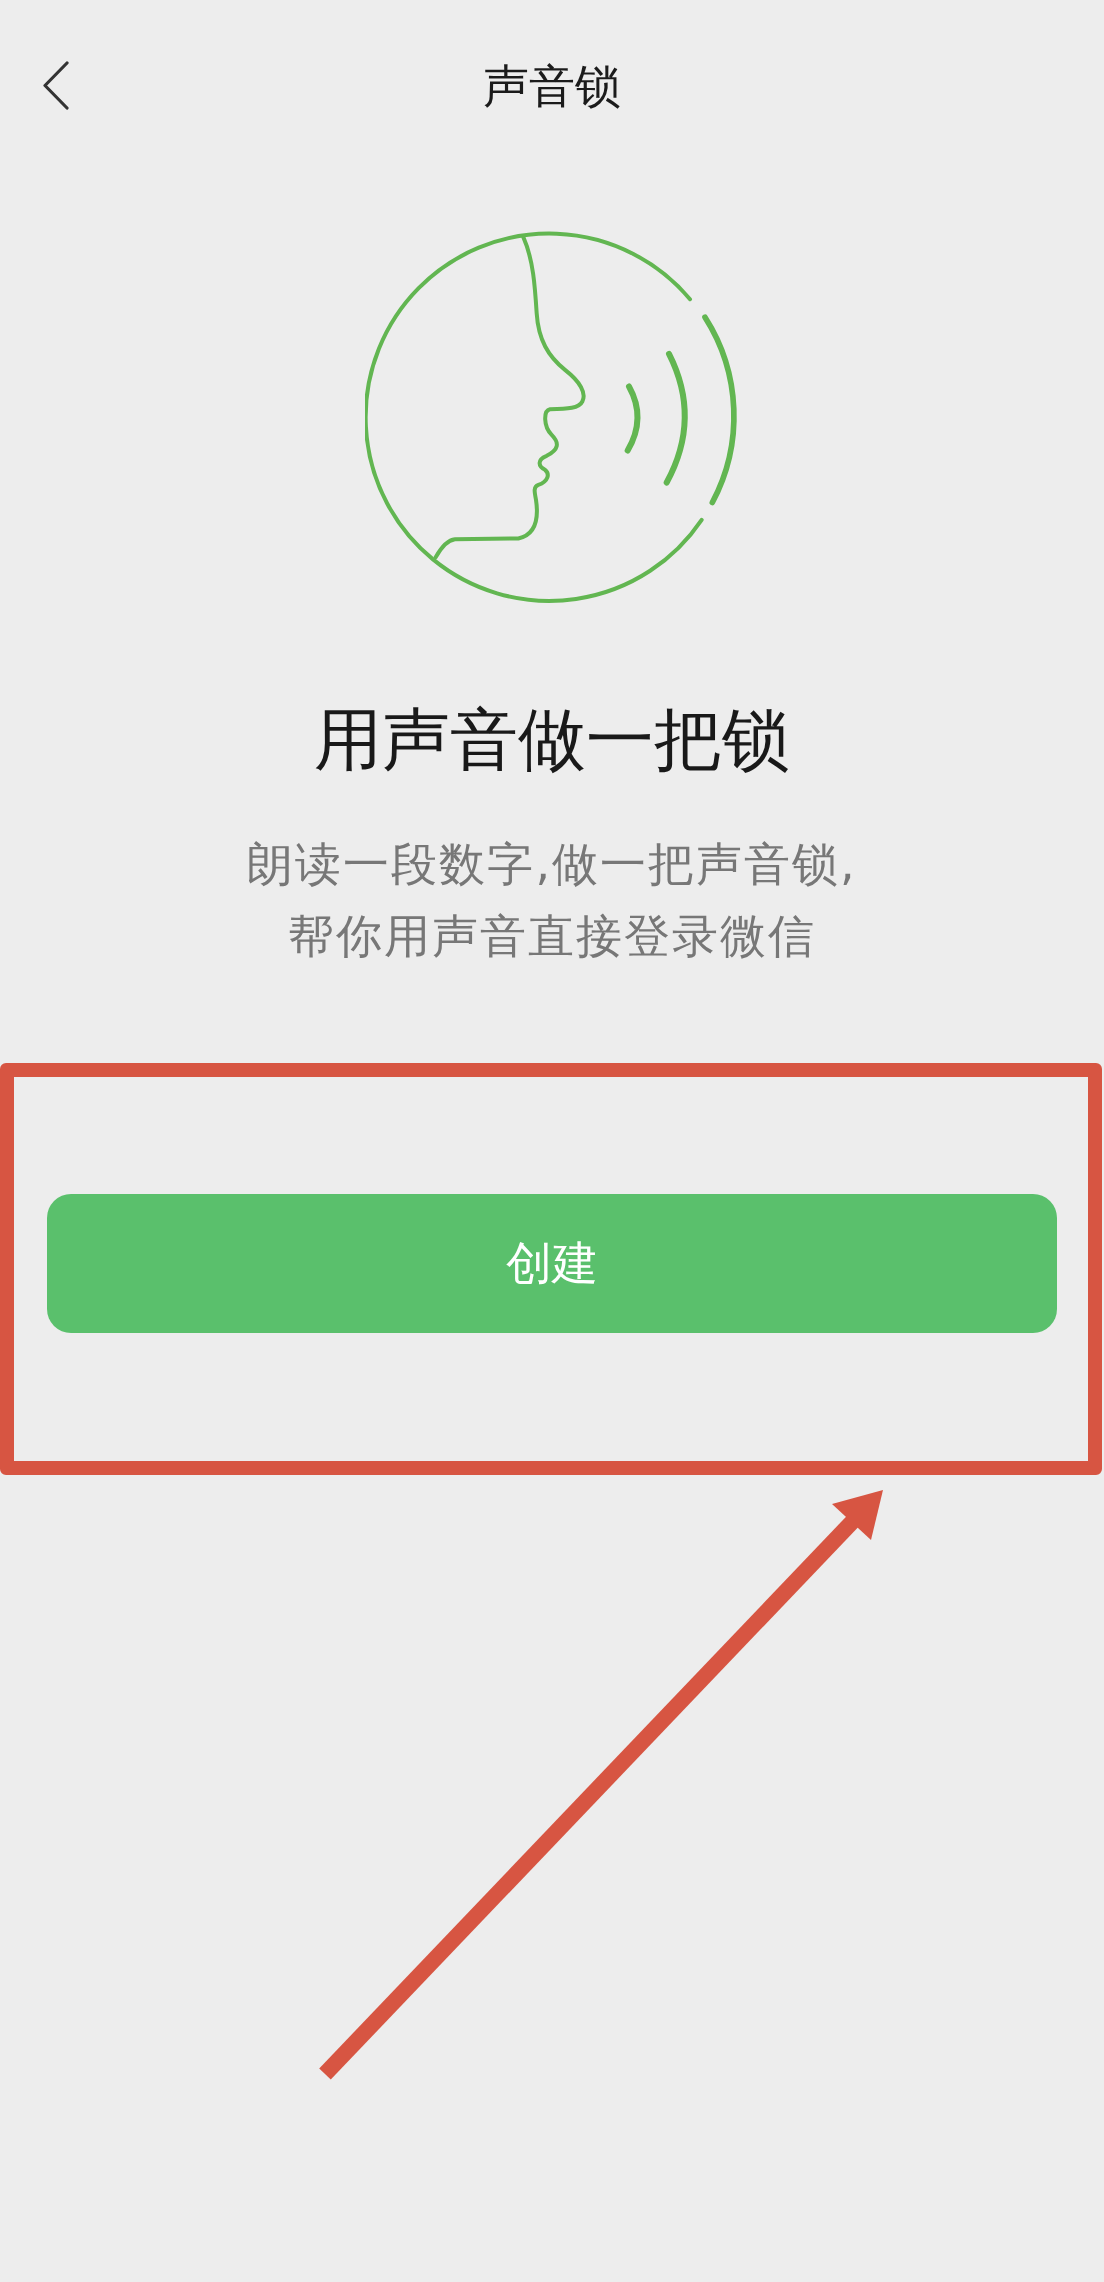  Describe the element at coordinates (552, 740) in the screenshot. I see `heading: 用声音做一把锁` at that location.